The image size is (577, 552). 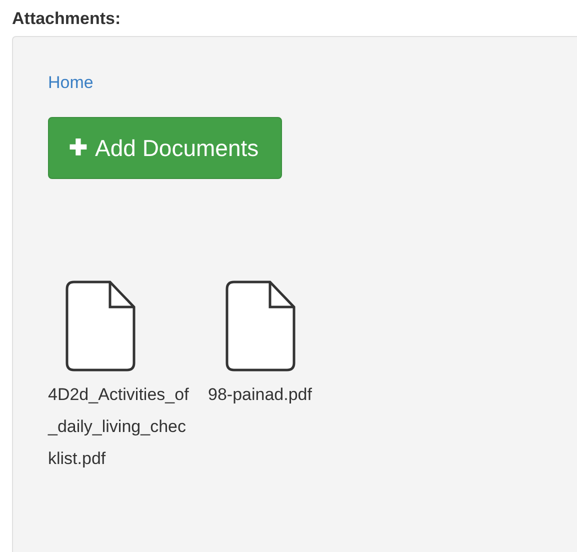 What do you see at coordinates (78, 148) in the screenshot?
I see `plus-icon: ✚` at bounding box center [78, 148].